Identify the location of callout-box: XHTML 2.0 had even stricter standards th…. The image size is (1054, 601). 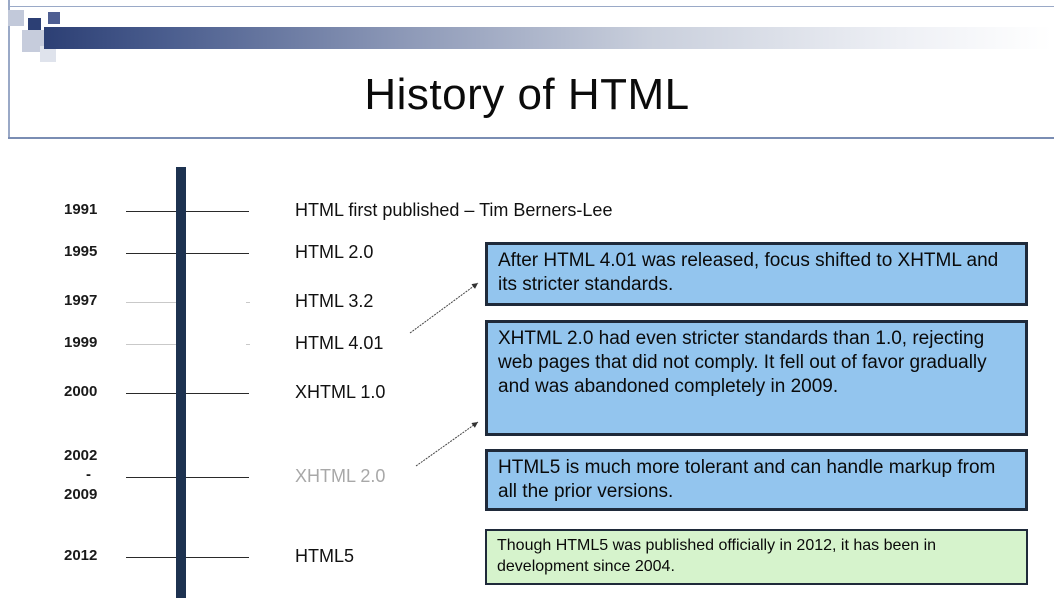
(756, 378).